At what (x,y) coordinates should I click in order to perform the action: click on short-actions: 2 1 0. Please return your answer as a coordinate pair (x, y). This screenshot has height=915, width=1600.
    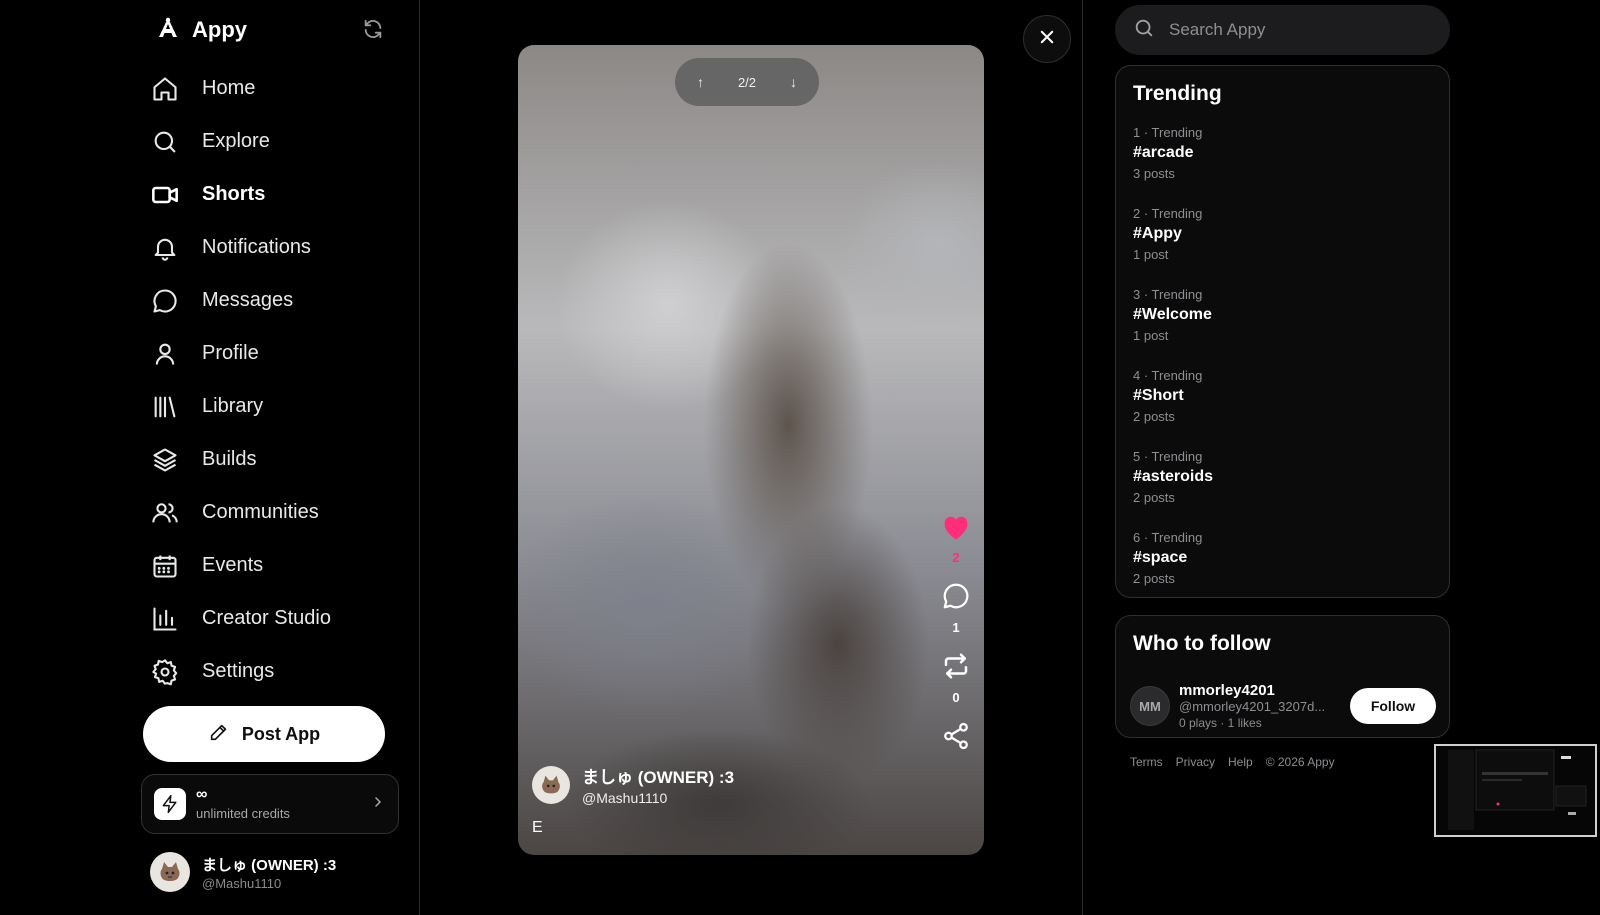
    Looking at the image, I should click on (956, 642).